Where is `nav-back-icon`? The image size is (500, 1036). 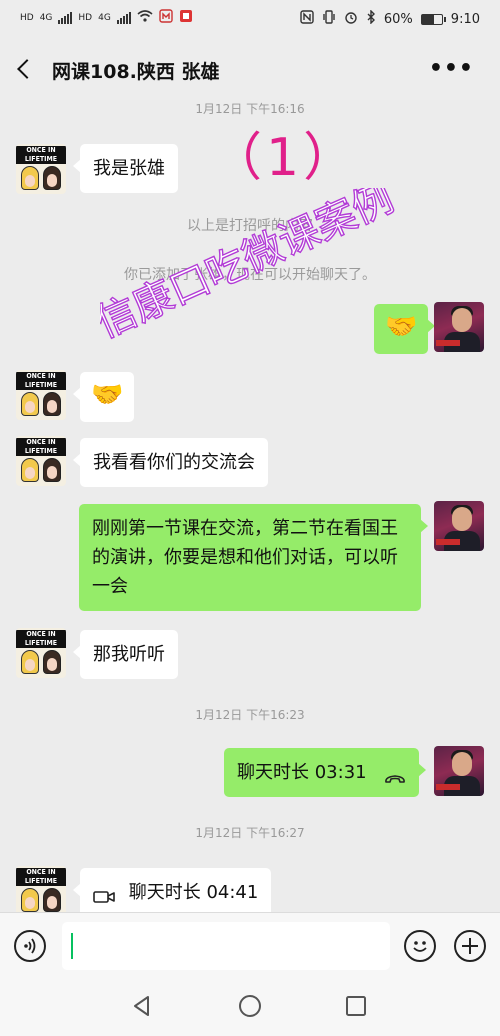 nav-back-icon is located at coordinates (142, 1008).